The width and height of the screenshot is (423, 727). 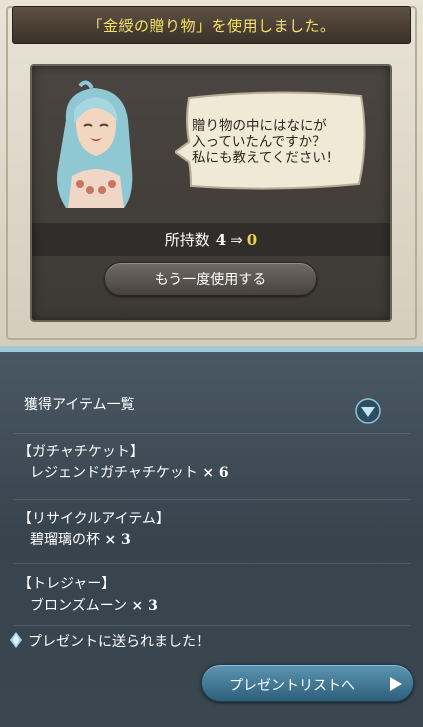 I want to click on item-count: 所持数 4 ⇒ 0, so click(x=211, y=239).